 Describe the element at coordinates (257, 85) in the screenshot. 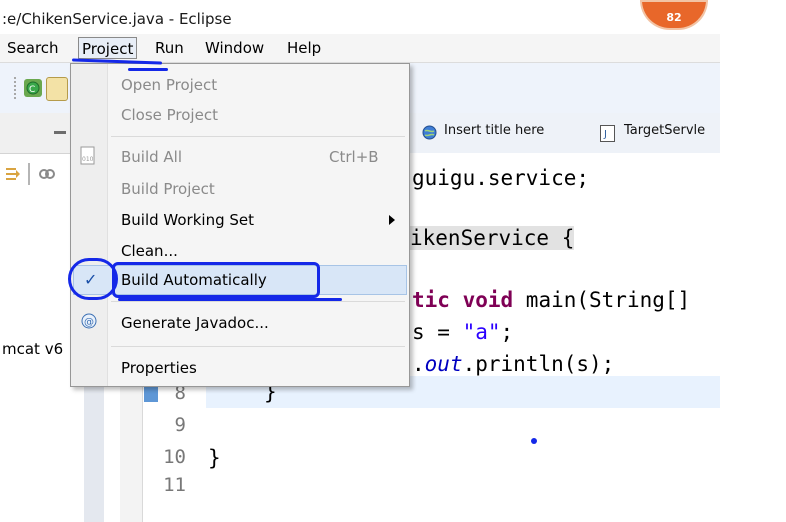

I see `menu-item-open-project: Open Project` at that location.